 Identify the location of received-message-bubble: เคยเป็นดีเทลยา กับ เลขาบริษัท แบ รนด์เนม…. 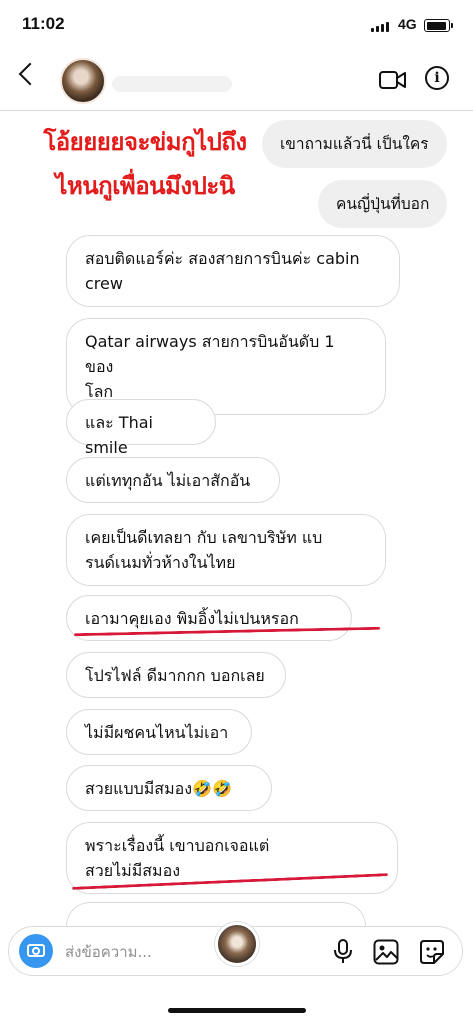
(226, 550).